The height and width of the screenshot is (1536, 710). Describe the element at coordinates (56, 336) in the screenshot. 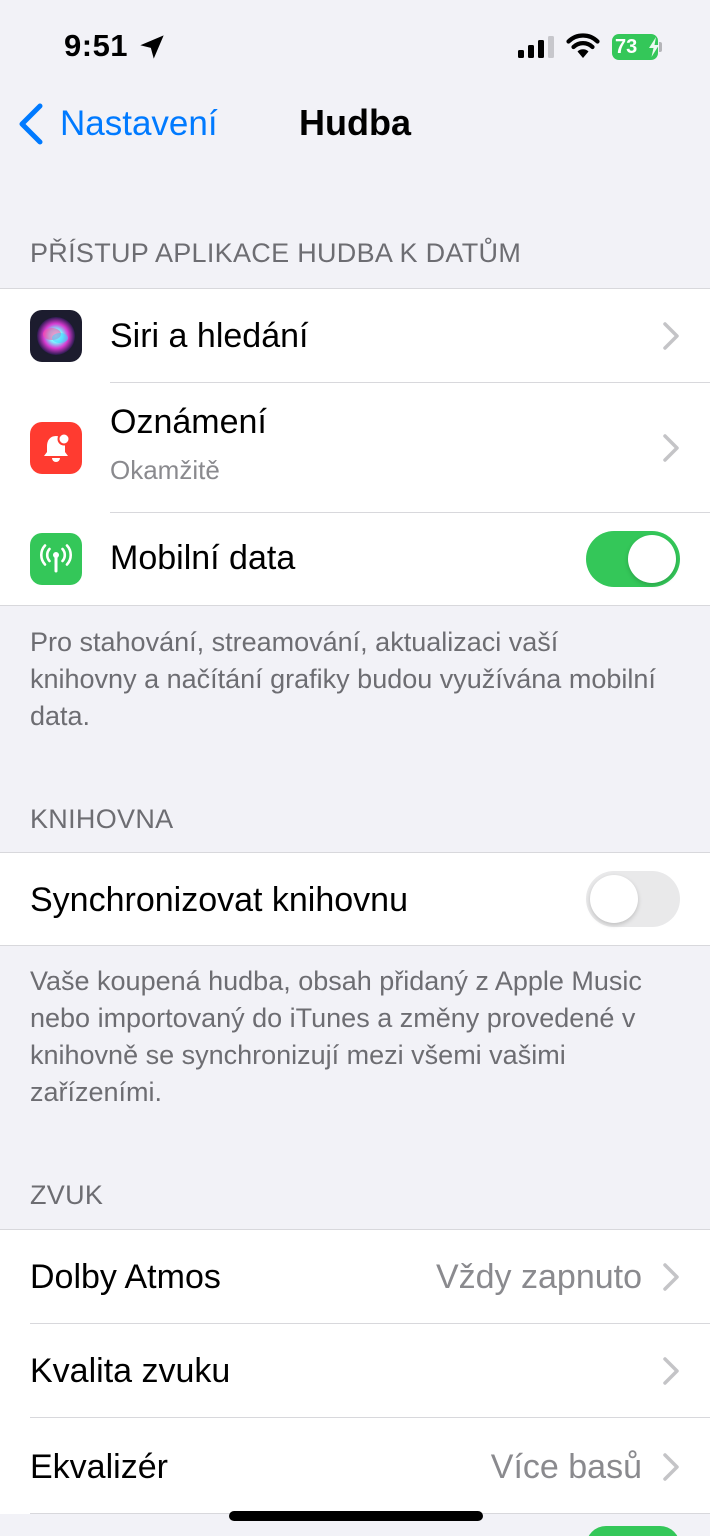

I see `siri-icon` at that location.